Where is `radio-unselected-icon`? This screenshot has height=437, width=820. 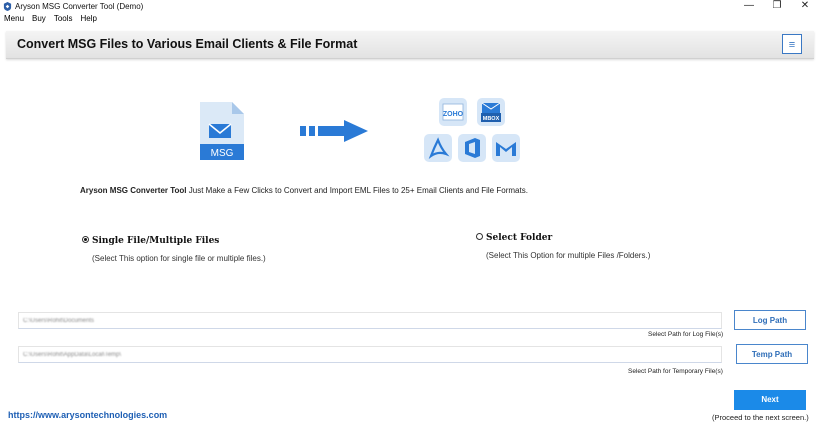 radio-unselected-icon is located at coordinates (479, 236).